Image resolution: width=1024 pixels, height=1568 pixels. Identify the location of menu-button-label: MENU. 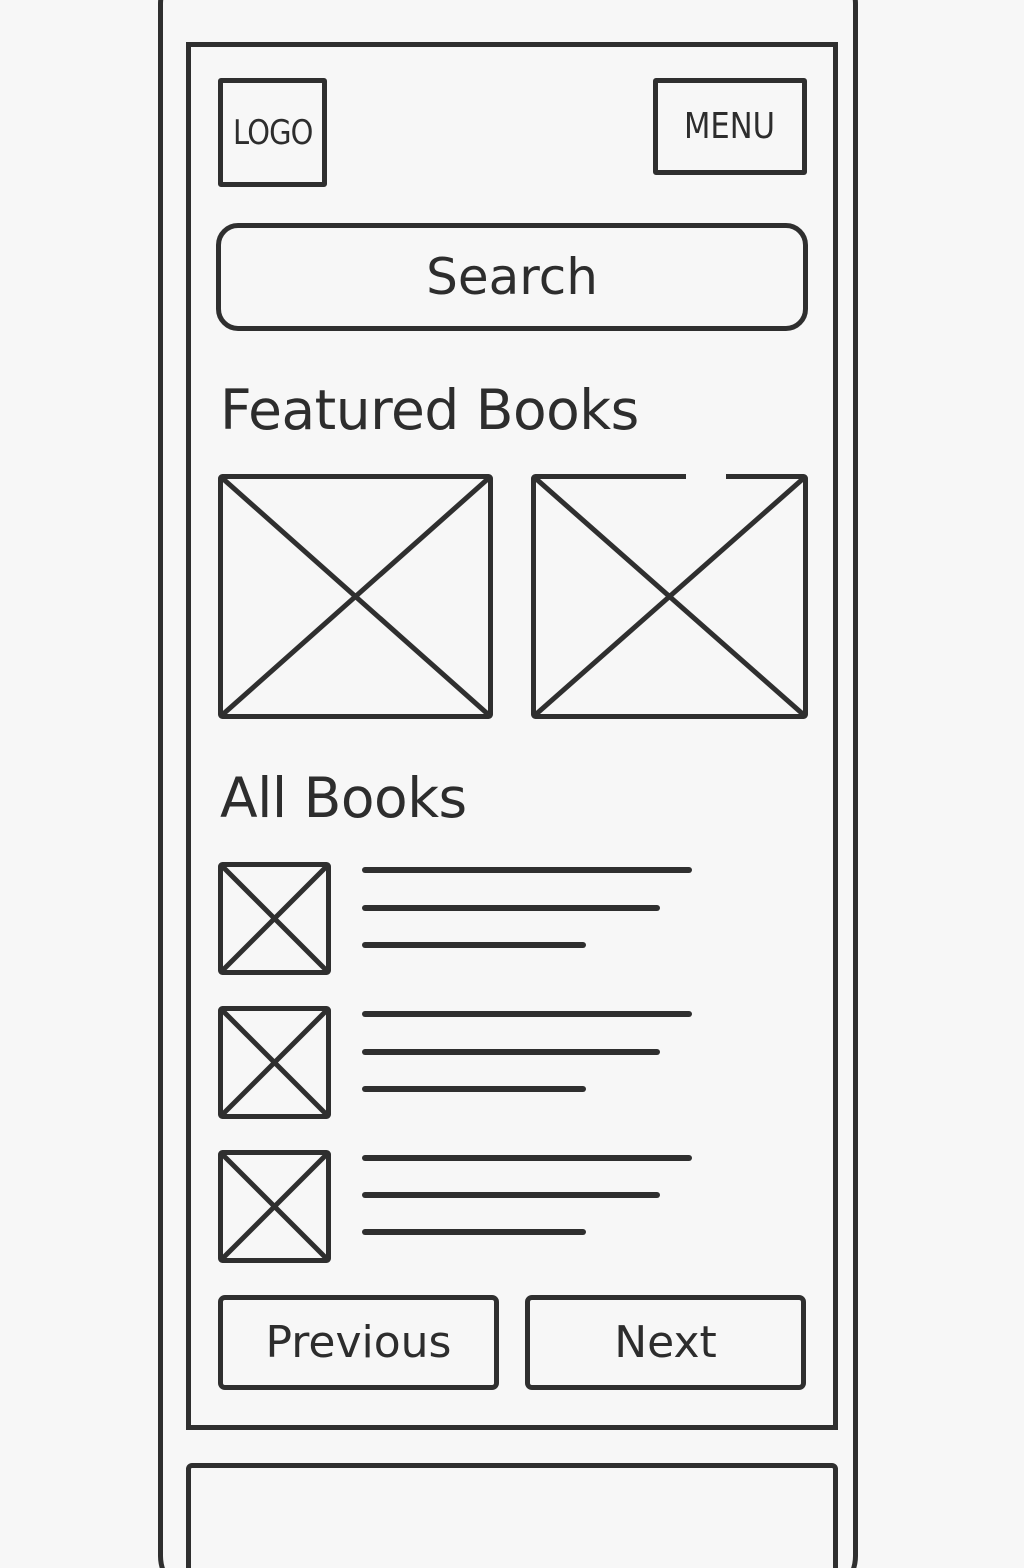
(730, 126).